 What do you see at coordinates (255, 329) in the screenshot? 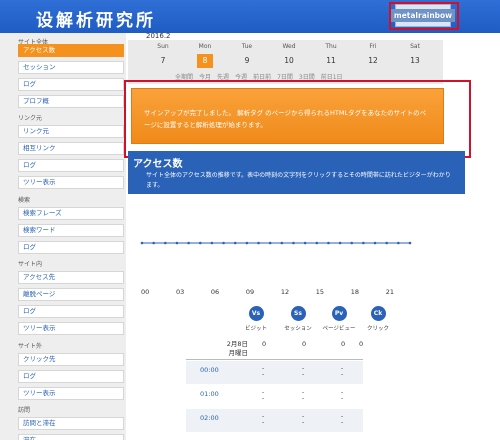
I see `metric-label: ビジット` at bounding box center [255, 329].